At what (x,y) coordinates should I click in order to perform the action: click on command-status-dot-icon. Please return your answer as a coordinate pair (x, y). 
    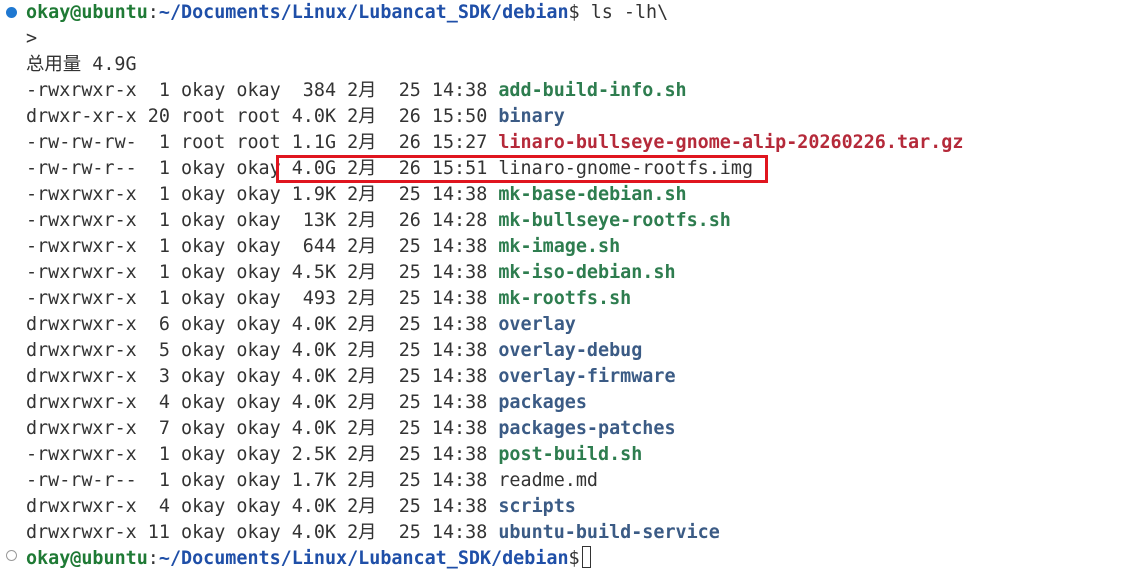
    Looking at the image, I should click on (11, 12).